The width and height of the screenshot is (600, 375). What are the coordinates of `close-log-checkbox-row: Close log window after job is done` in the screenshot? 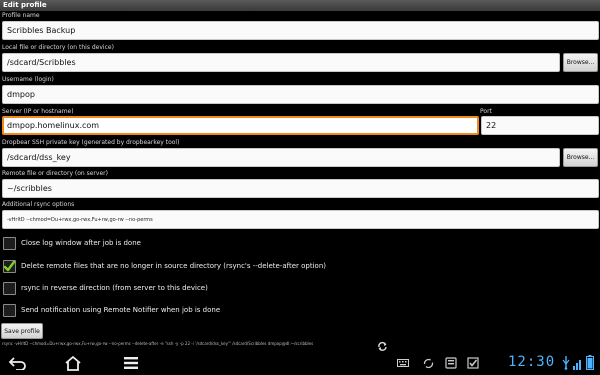 It's located at (70, 243).